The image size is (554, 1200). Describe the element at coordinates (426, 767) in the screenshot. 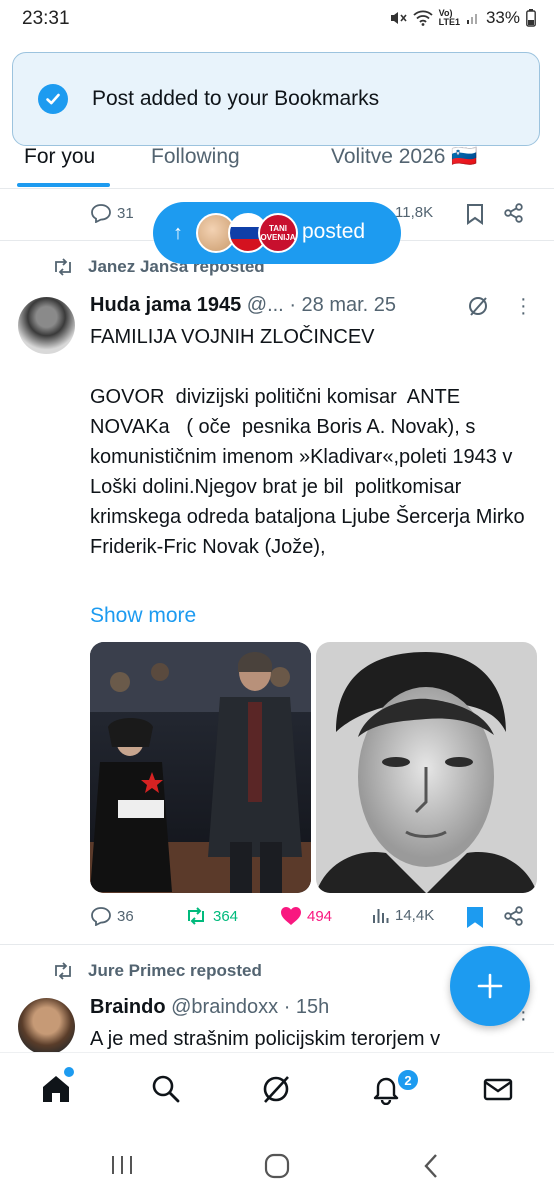

I see `post-image-portrait` at that location.